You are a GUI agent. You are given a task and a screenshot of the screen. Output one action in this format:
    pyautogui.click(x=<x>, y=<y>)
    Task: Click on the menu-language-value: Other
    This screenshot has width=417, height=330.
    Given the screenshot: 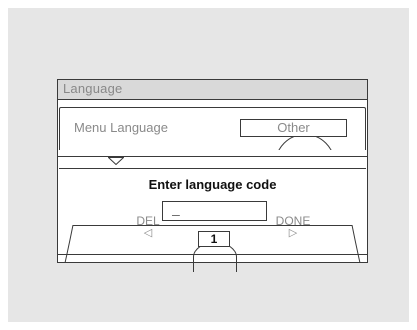 What is the action you would take?
    pyautogui.click(x=293, y=128)
    